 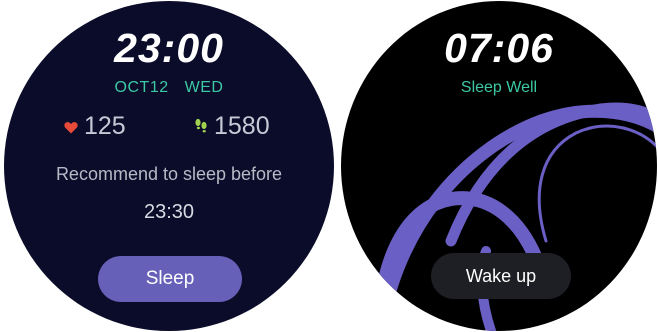 What do you see at coordinates (141, 87) in the screenshot?
I see `date-label: OCT12` at bounding box center [141, 87].